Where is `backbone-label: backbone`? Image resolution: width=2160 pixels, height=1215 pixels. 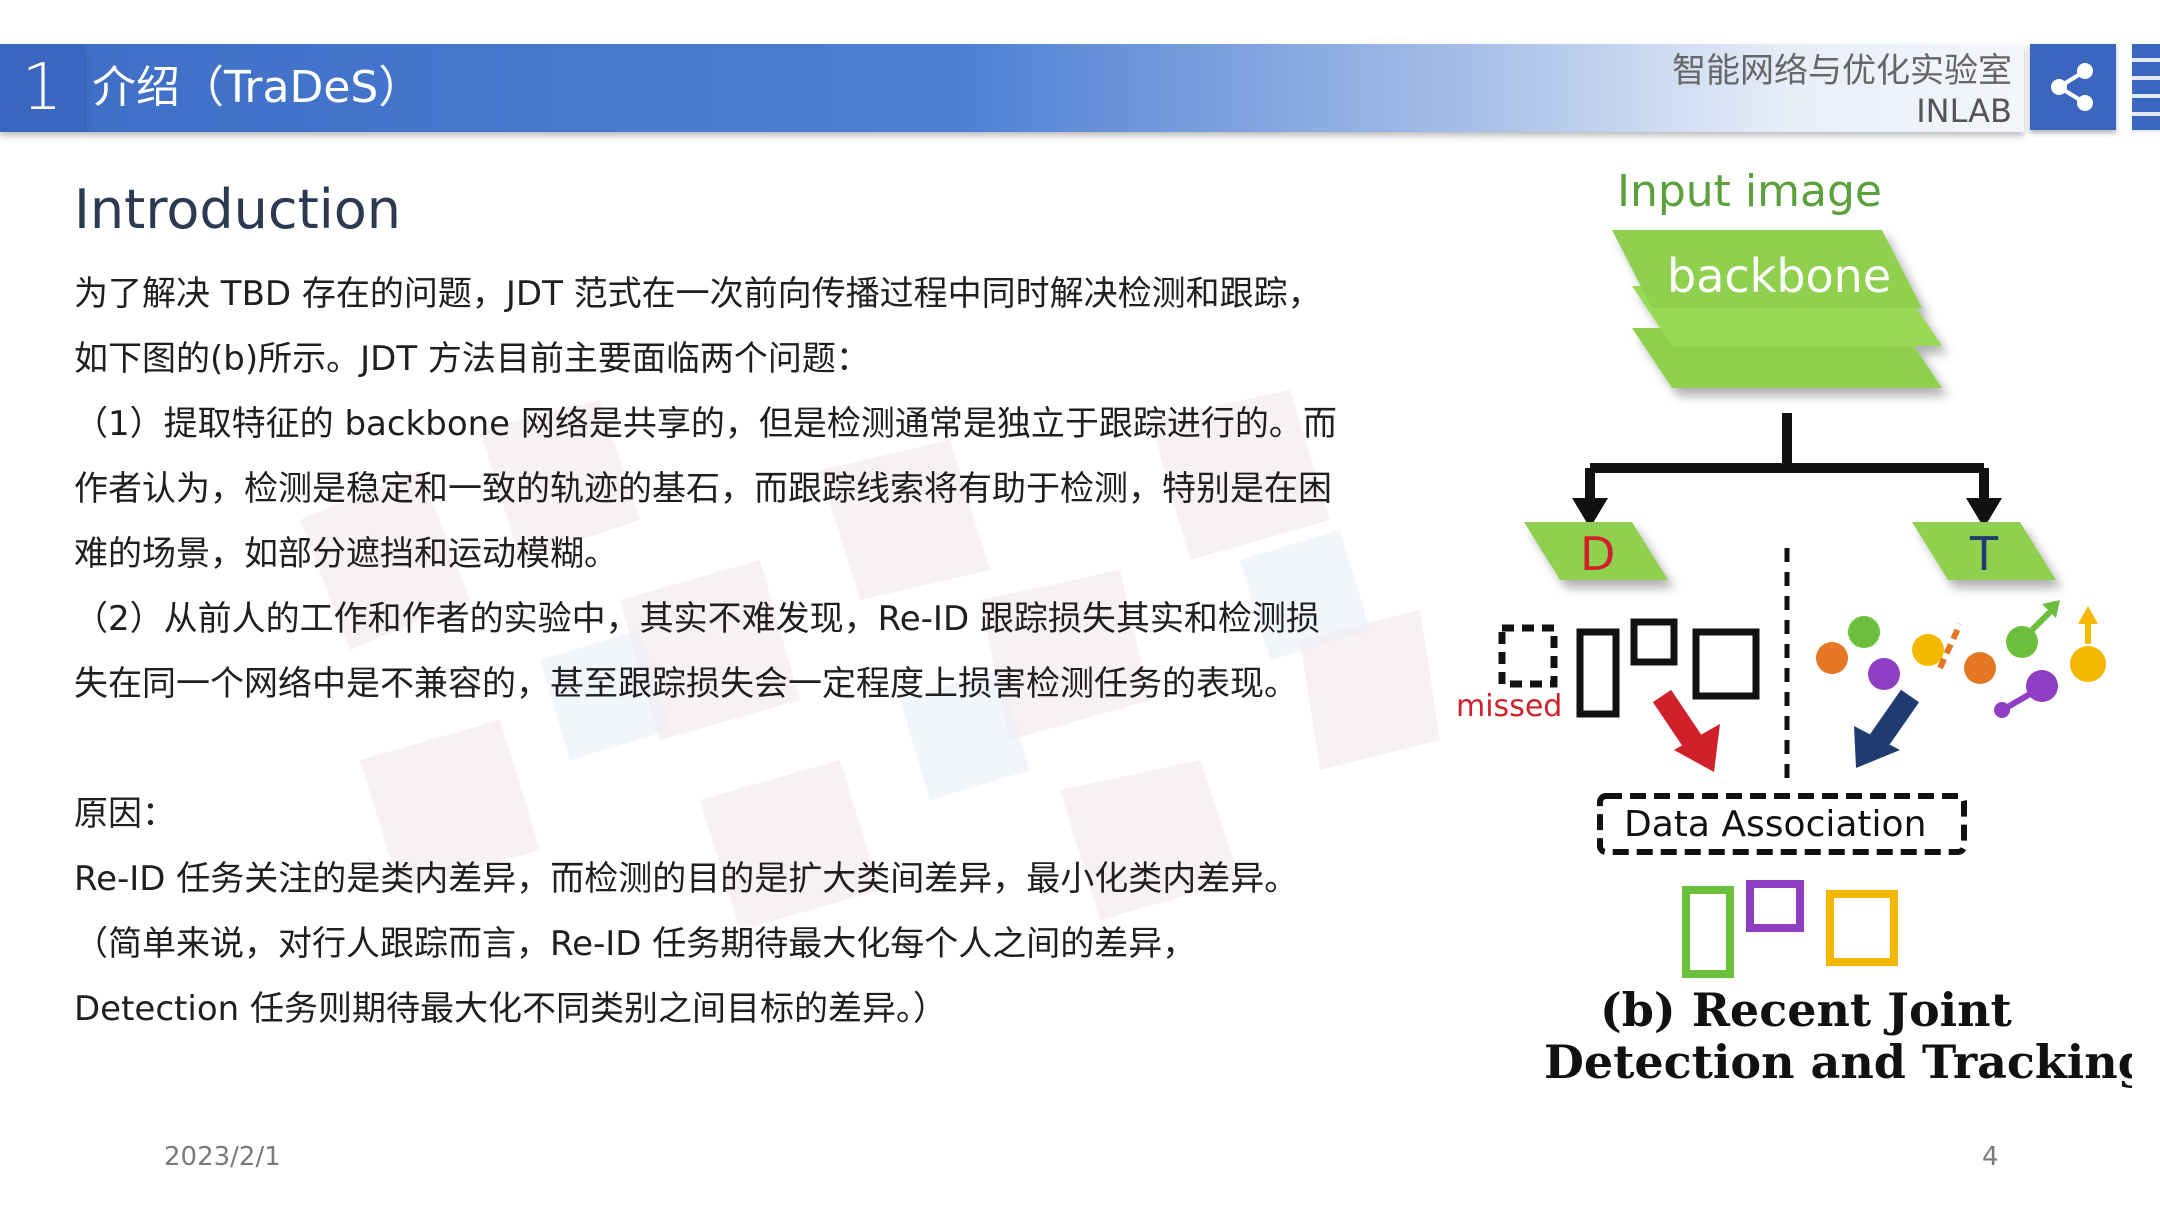 backbone-label: backbone is located at coordinates (1779, 276).